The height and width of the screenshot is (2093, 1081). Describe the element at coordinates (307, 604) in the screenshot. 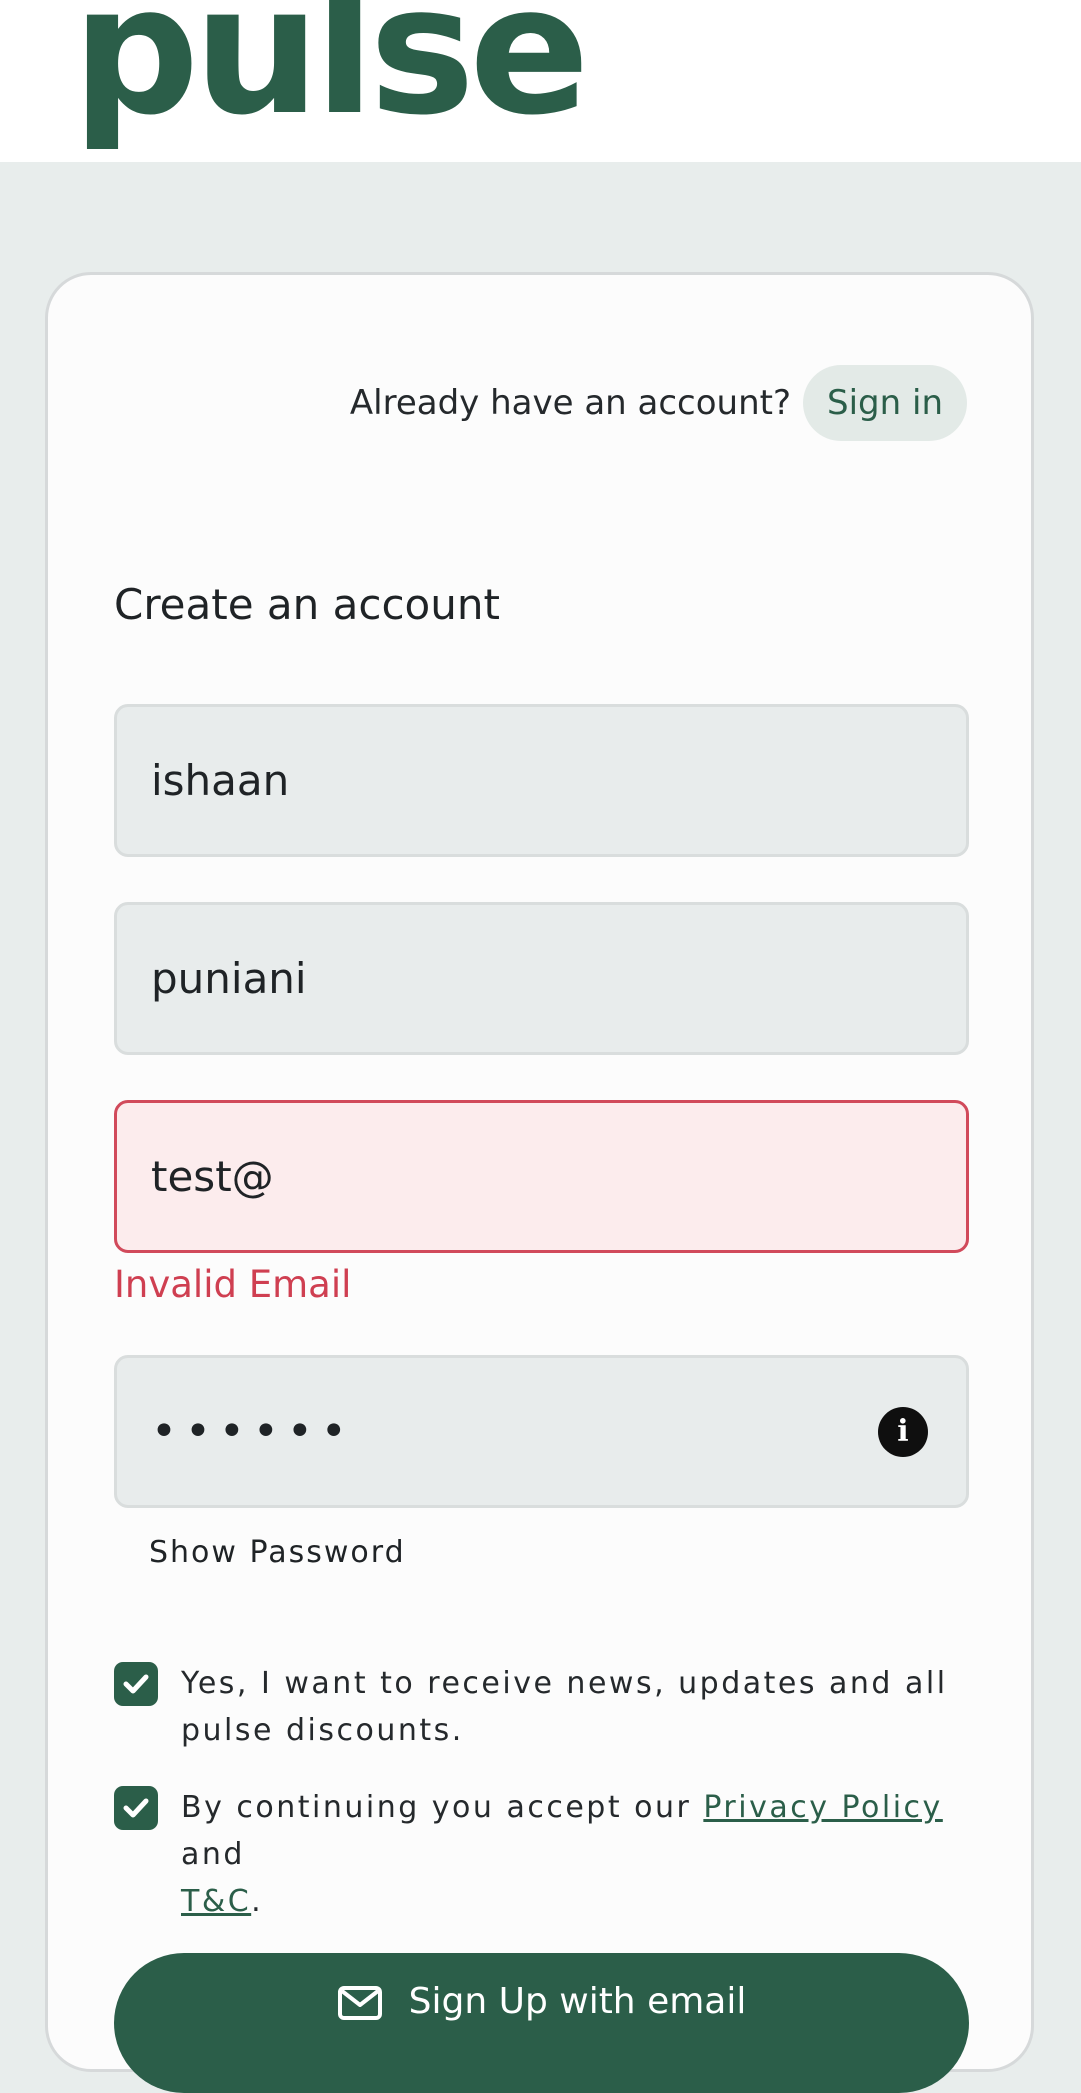

I see `page-title: Create an account` at that location.